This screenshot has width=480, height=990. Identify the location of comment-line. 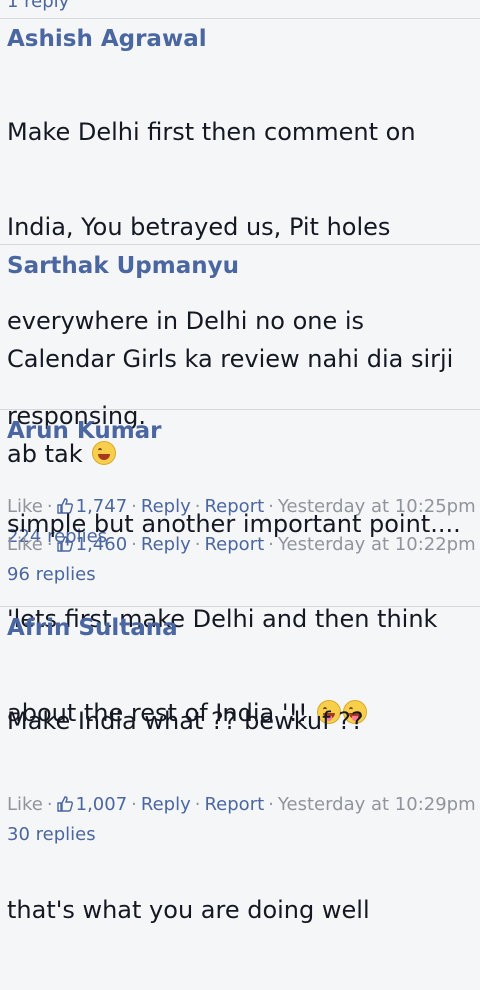
(243, 817).